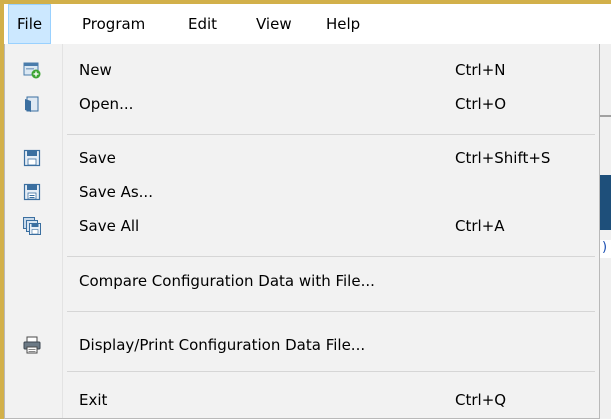 The height and width of the screenshot is (419, 611). What do you see at coordinates (302, 104) in the screenshot?
I see `menu-item-open: Open... Ctrl+O` at bounding box center [302, 104].